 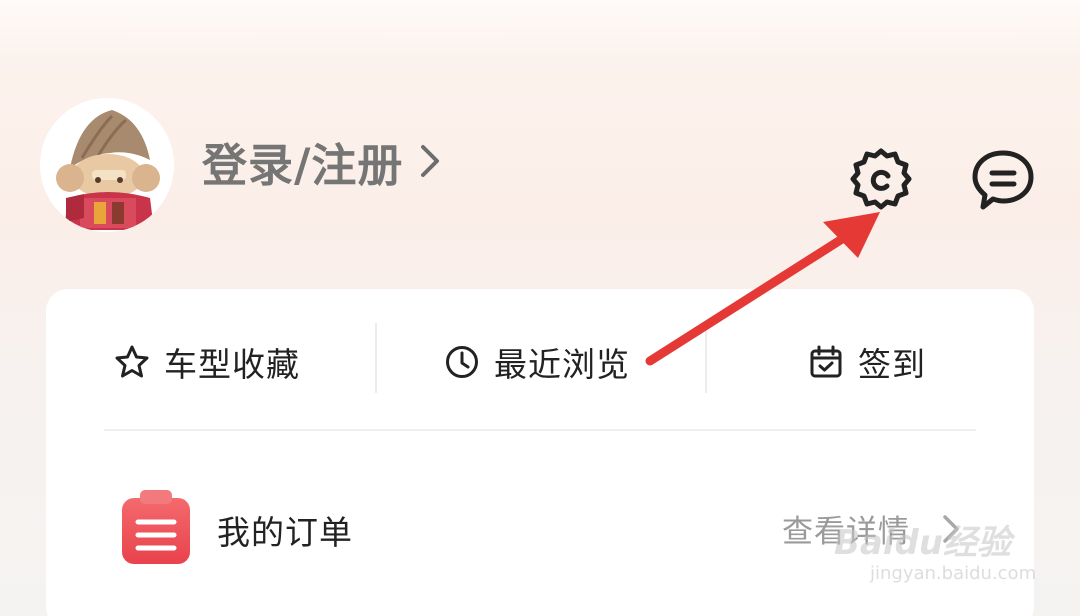 What do you see at coordinates (156, 527) in the screenshot?
I see `clipboard-icon` at bounding box center [156, 527].